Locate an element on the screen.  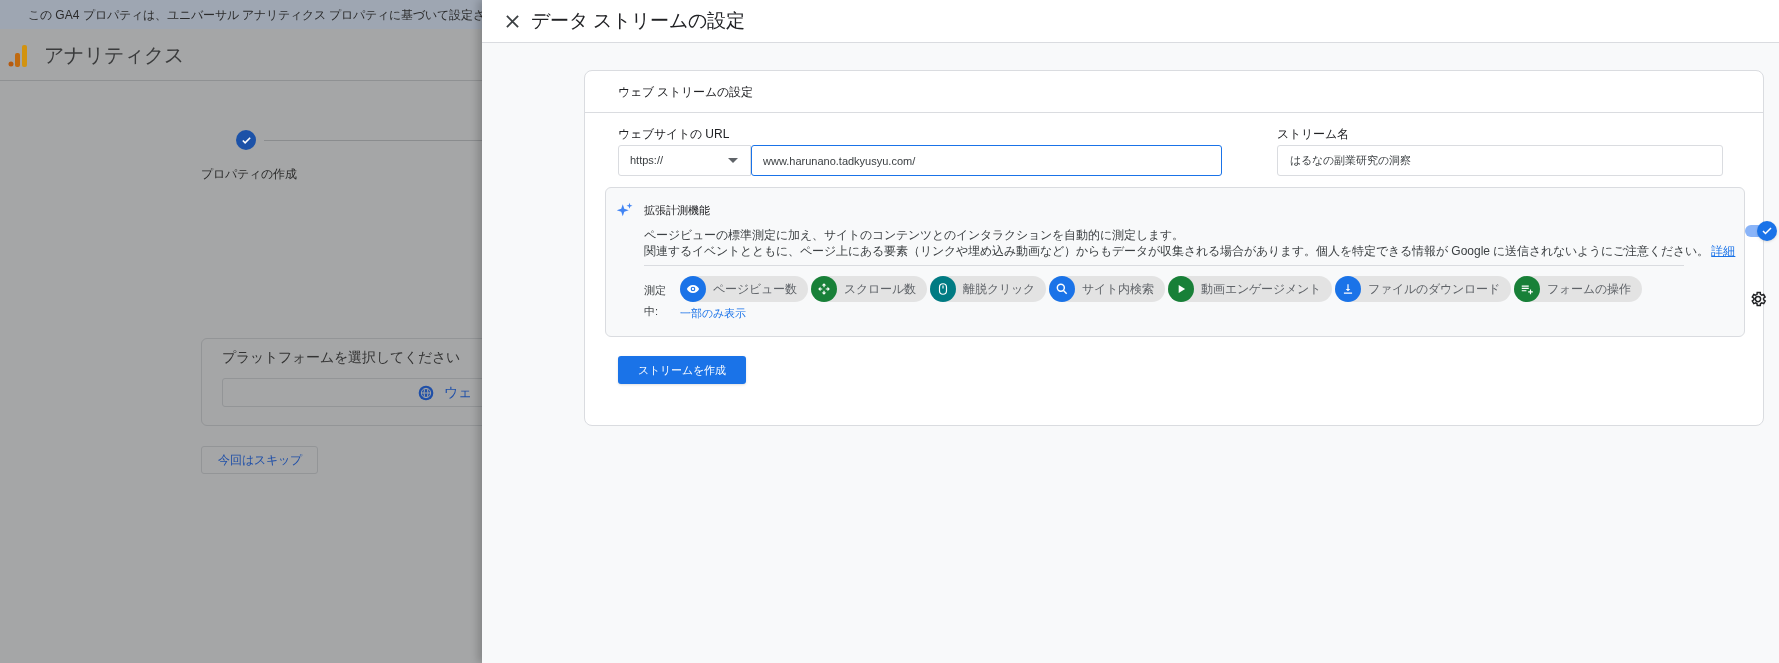
panel-title: データ ストリームの設定 is located at coordinates (638, 20).